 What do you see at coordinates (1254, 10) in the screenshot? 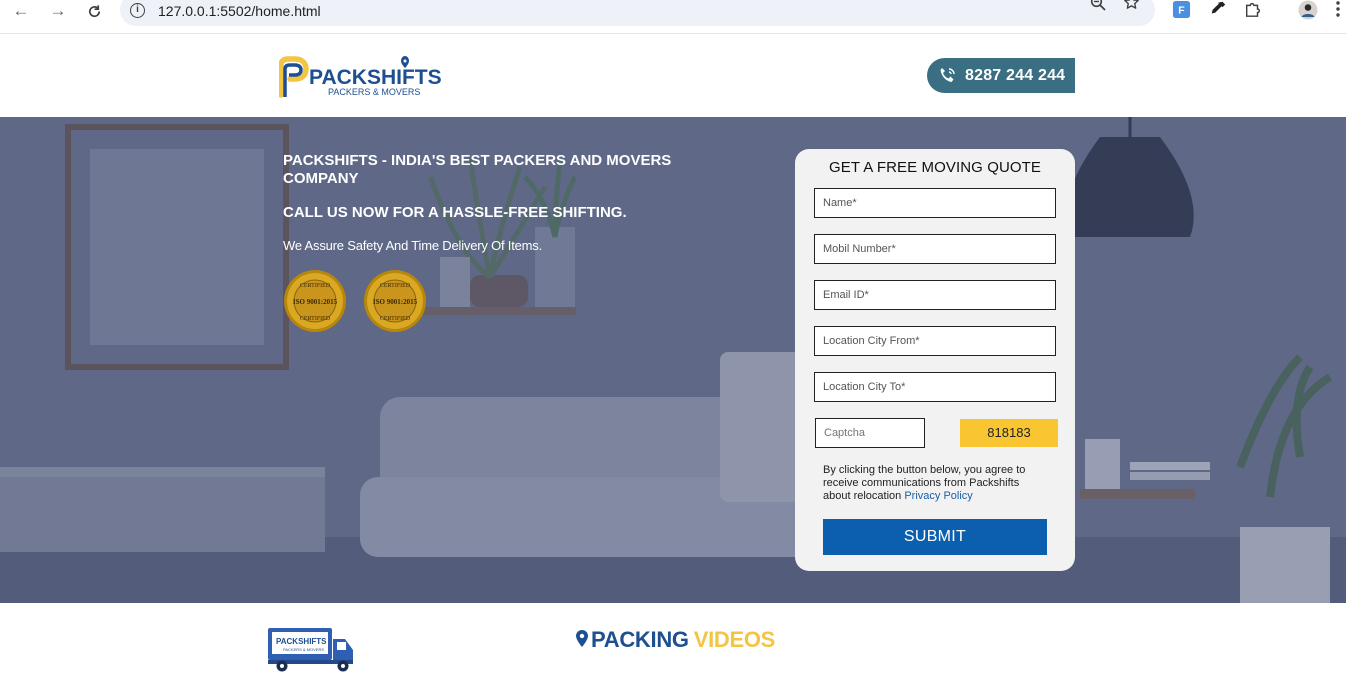
I see `extensions-puzzle-icon` at bounding box center [1254, 10].